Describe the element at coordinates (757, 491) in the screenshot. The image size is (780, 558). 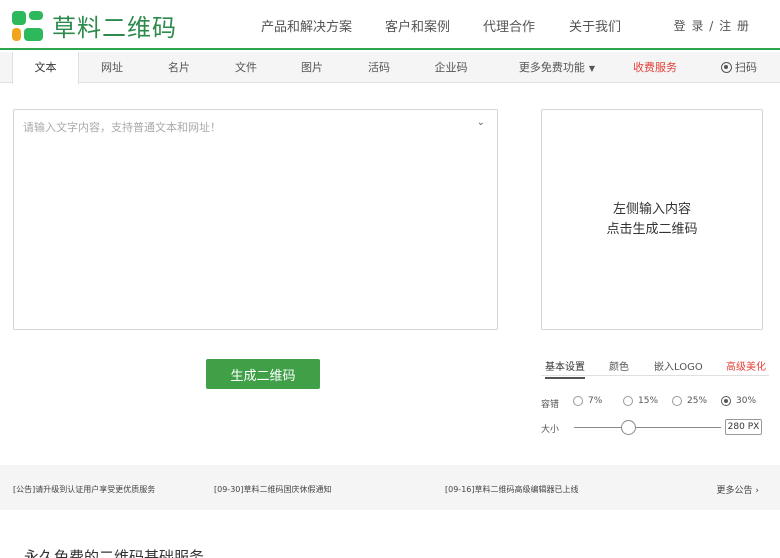
I see `chevron-right-icon: ›` at that location.